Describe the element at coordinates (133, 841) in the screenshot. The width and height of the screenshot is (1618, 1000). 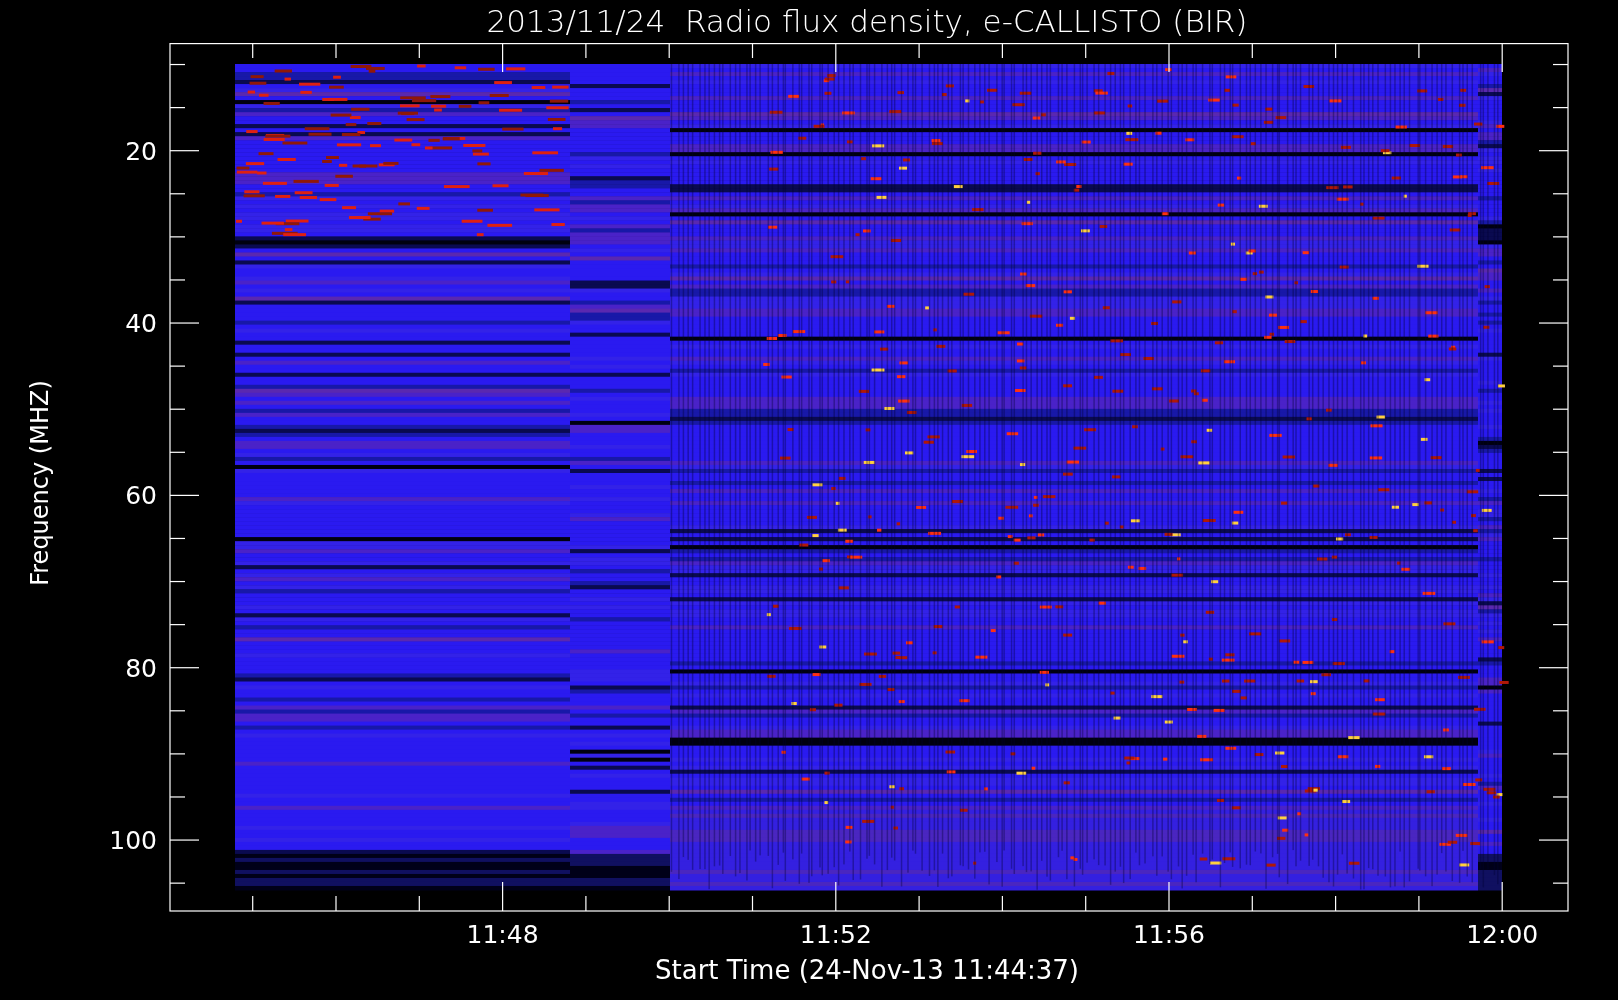
I see `y-tick-label: 100` at that location.